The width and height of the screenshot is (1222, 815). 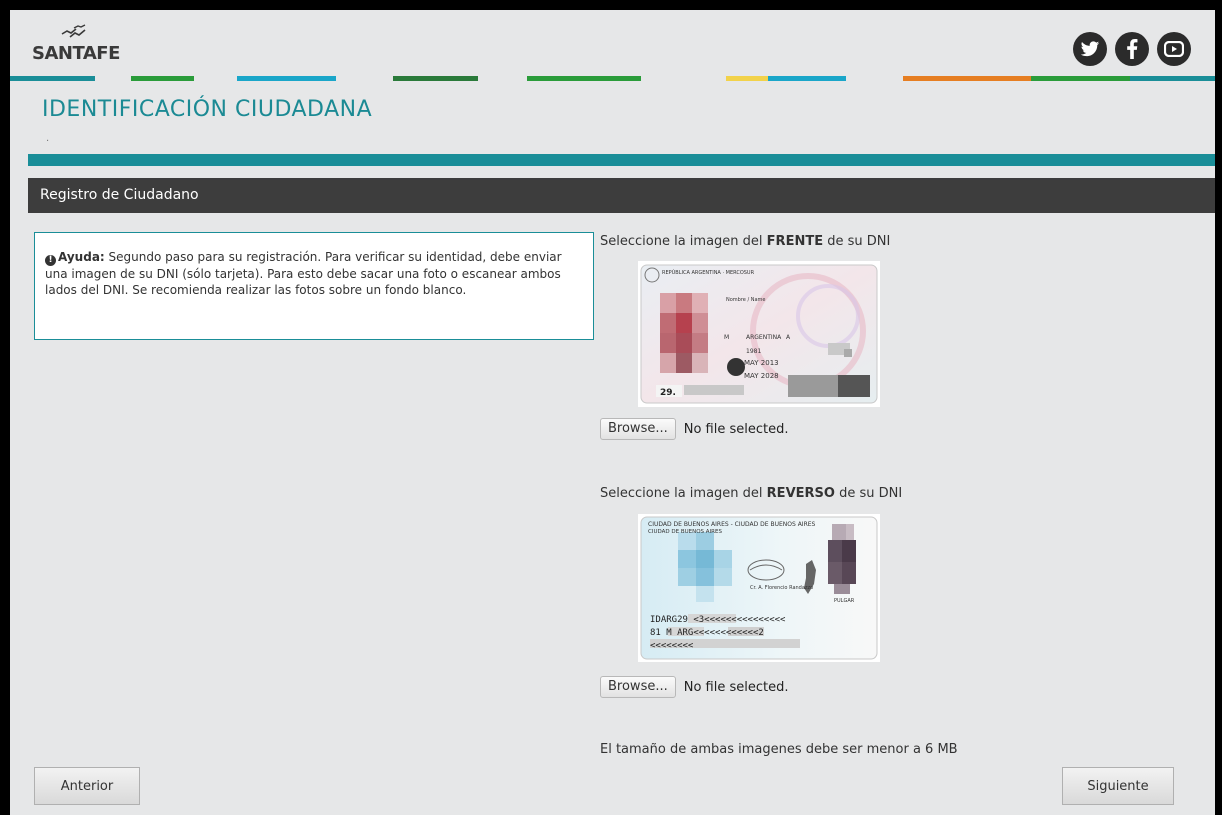 I want to click on front-file-input: Browse... No file selected., so click(x=694, y=429).